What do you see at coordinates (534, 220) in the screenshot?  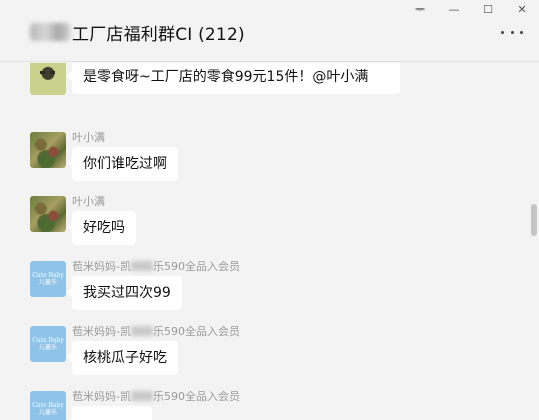 I see `scrollbar-thumb` at bounding box center [534, 220].